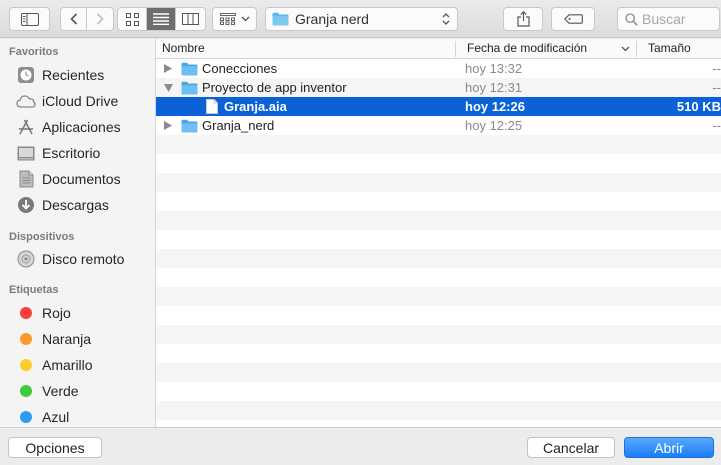 Image resolution: width=721 pixels, height=465 pixels. I want to click on group-by-button, so click(234, 19).